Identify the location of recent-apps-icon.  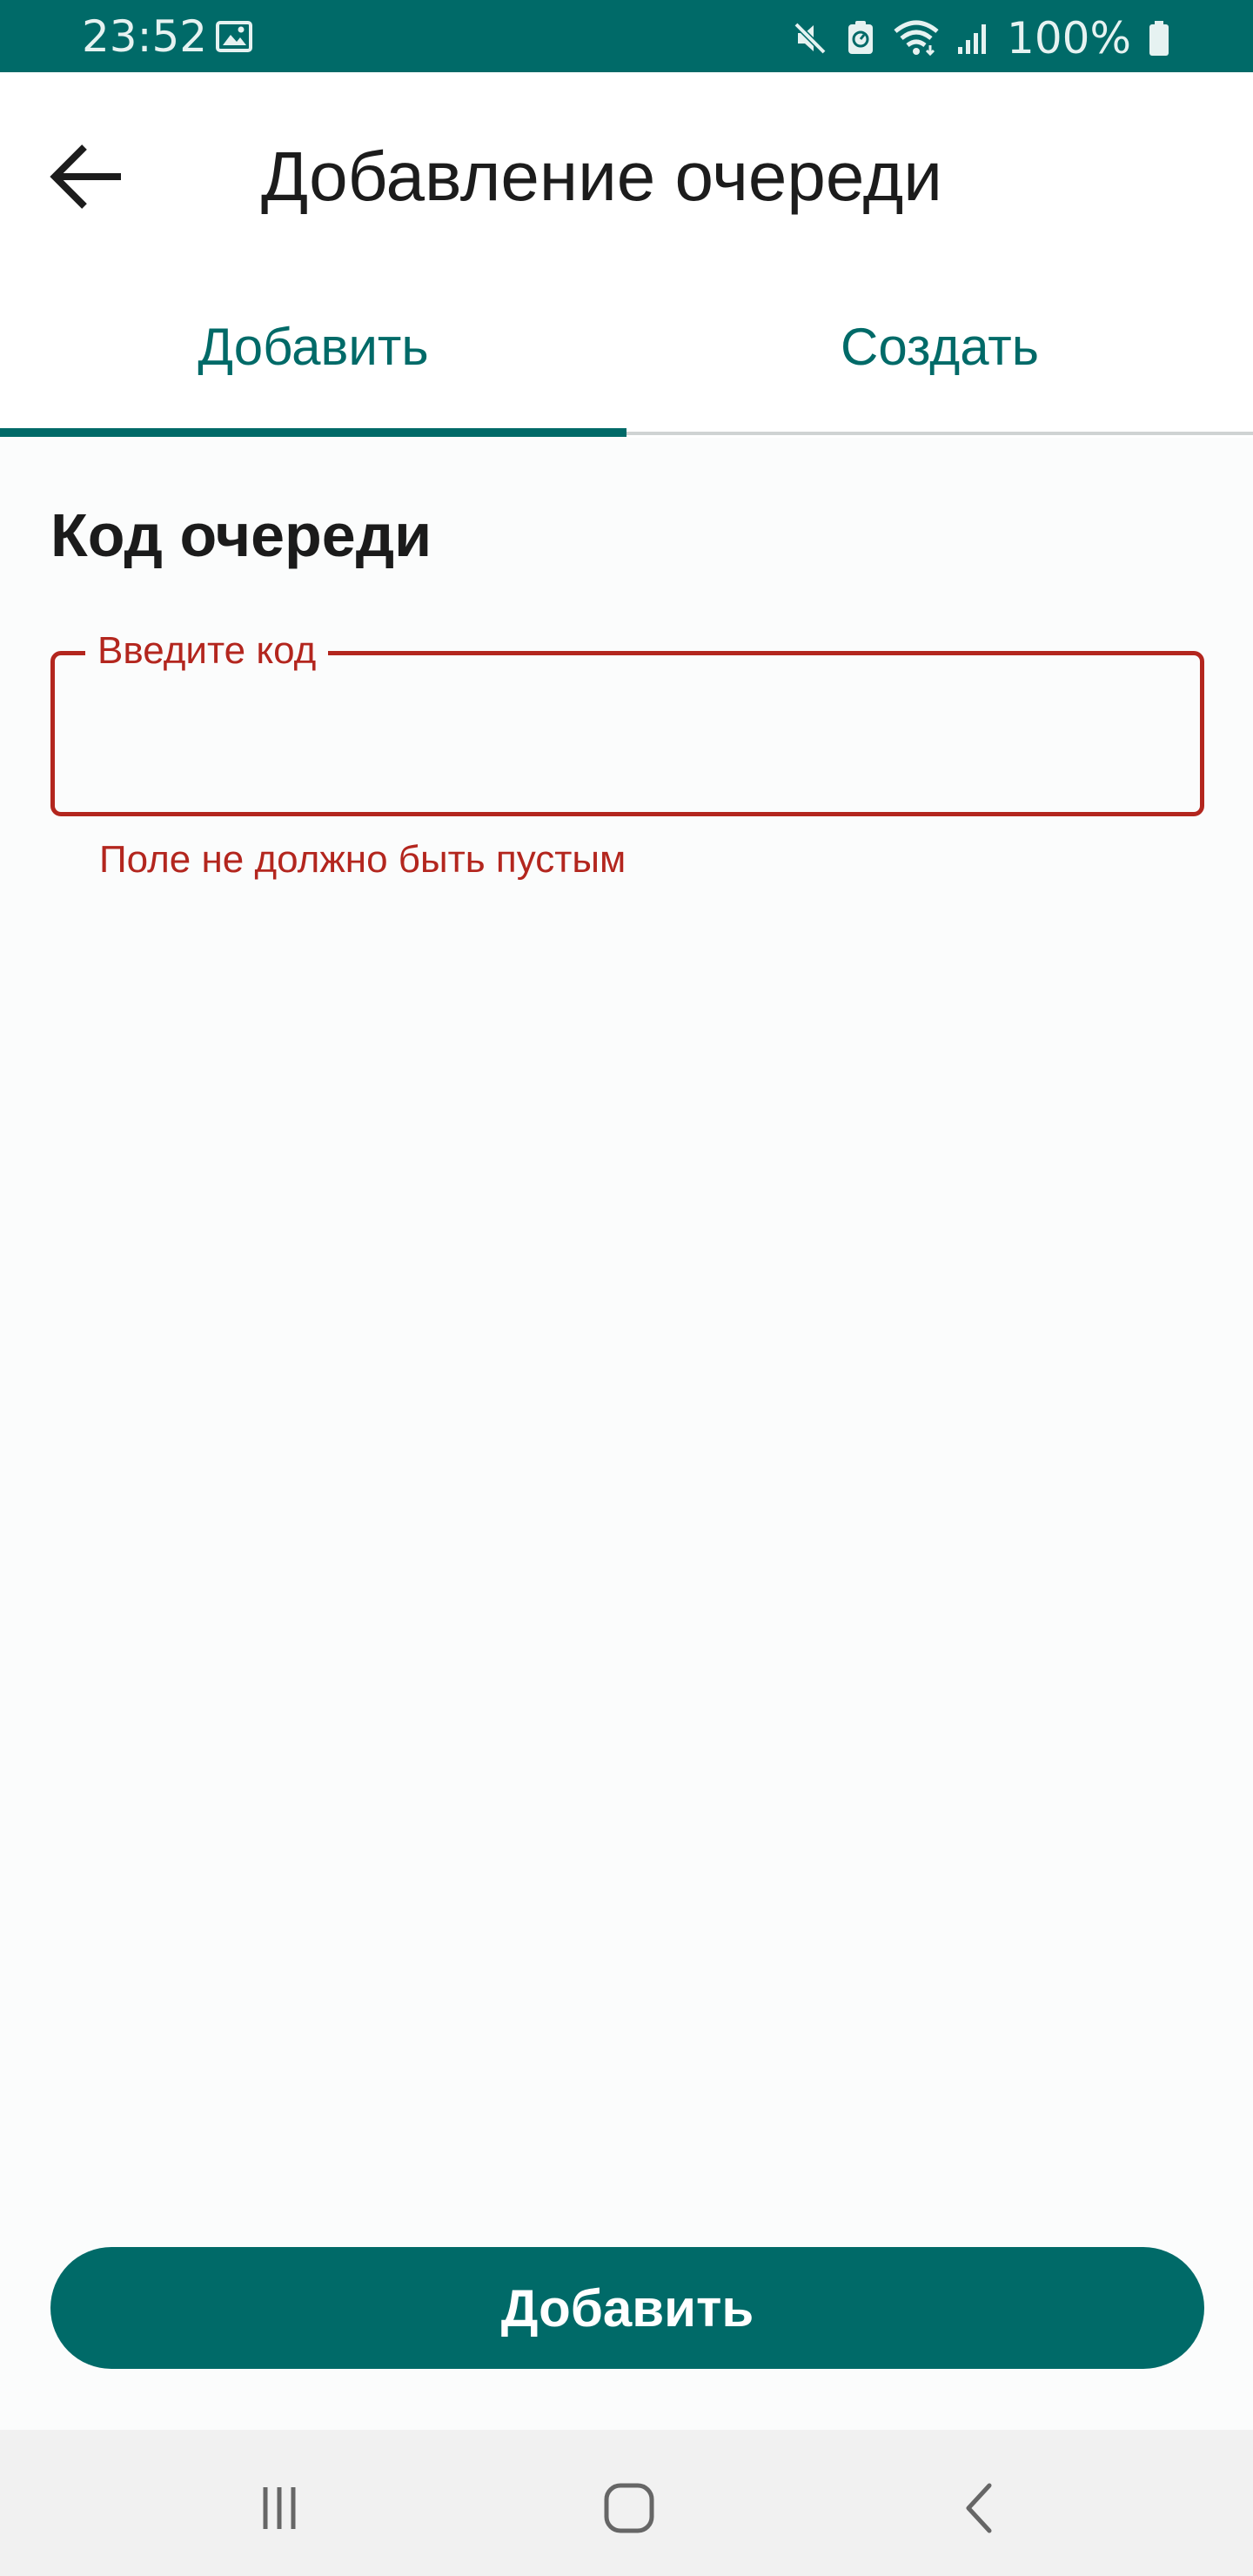
(279, 2508).